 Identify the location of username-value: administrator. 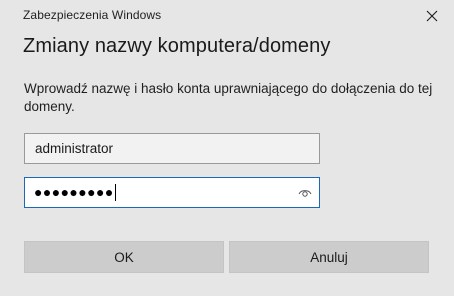
(74, 148).